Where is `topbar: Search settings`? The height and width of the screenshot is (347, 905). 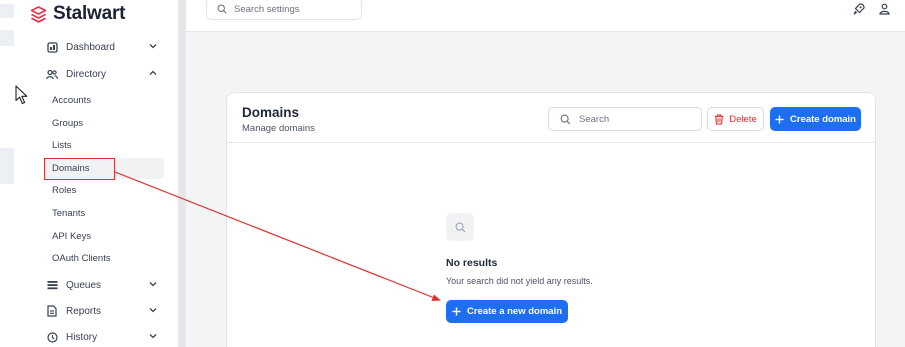 topbar: Search settings is located at coordinates (545, 16).